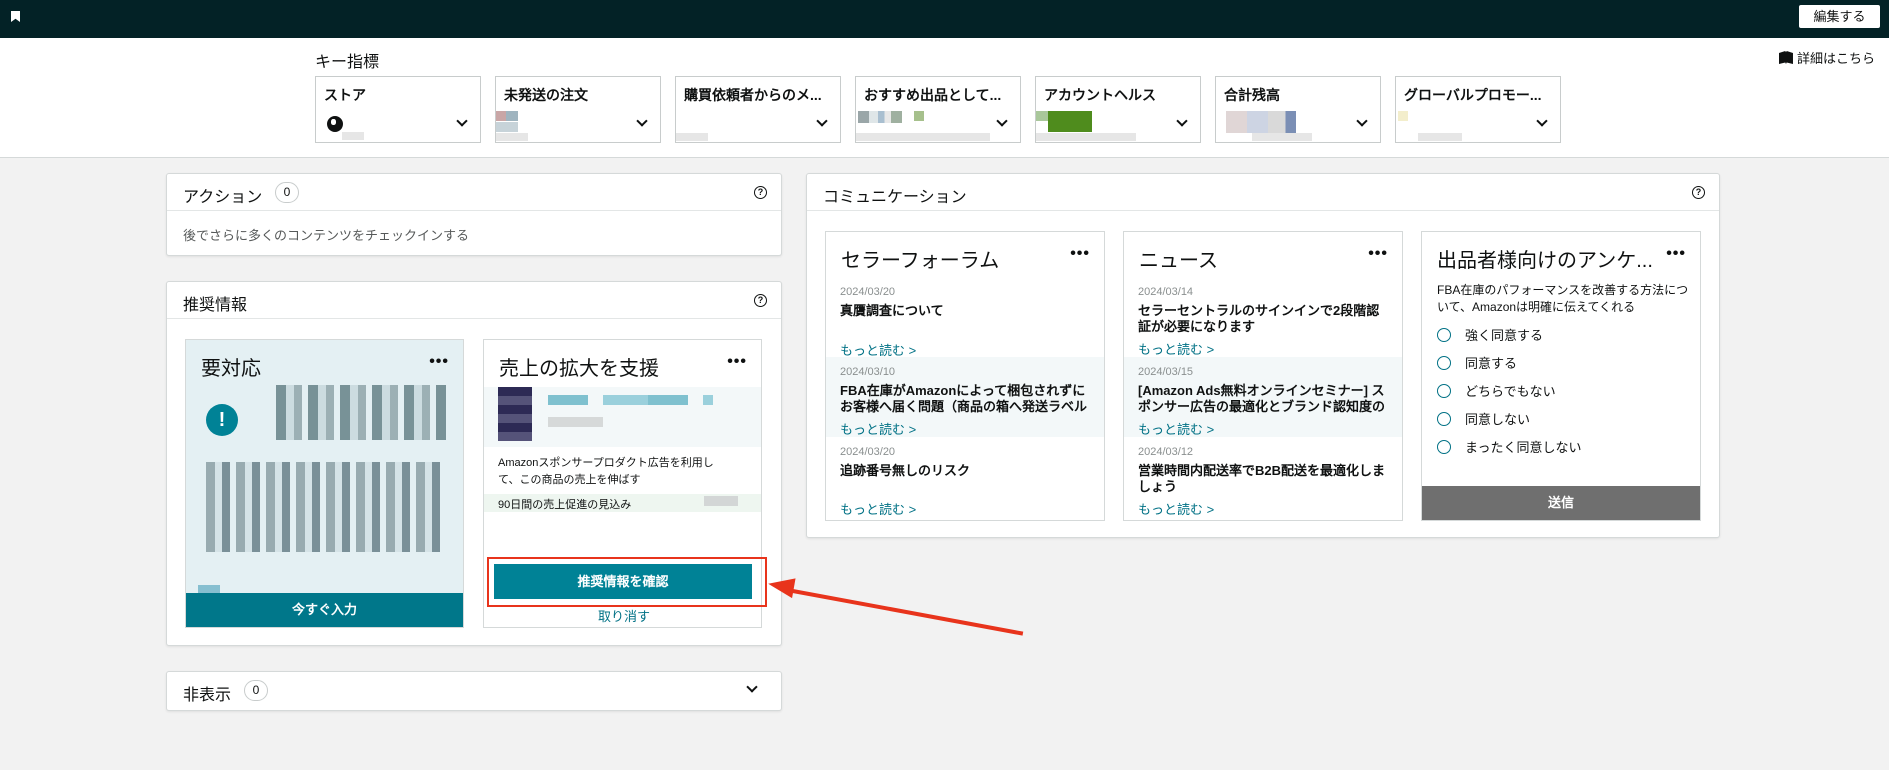 This screenshot has height=770, width=1889. I want to click on top-bar: 編集する, so click(944, 19).